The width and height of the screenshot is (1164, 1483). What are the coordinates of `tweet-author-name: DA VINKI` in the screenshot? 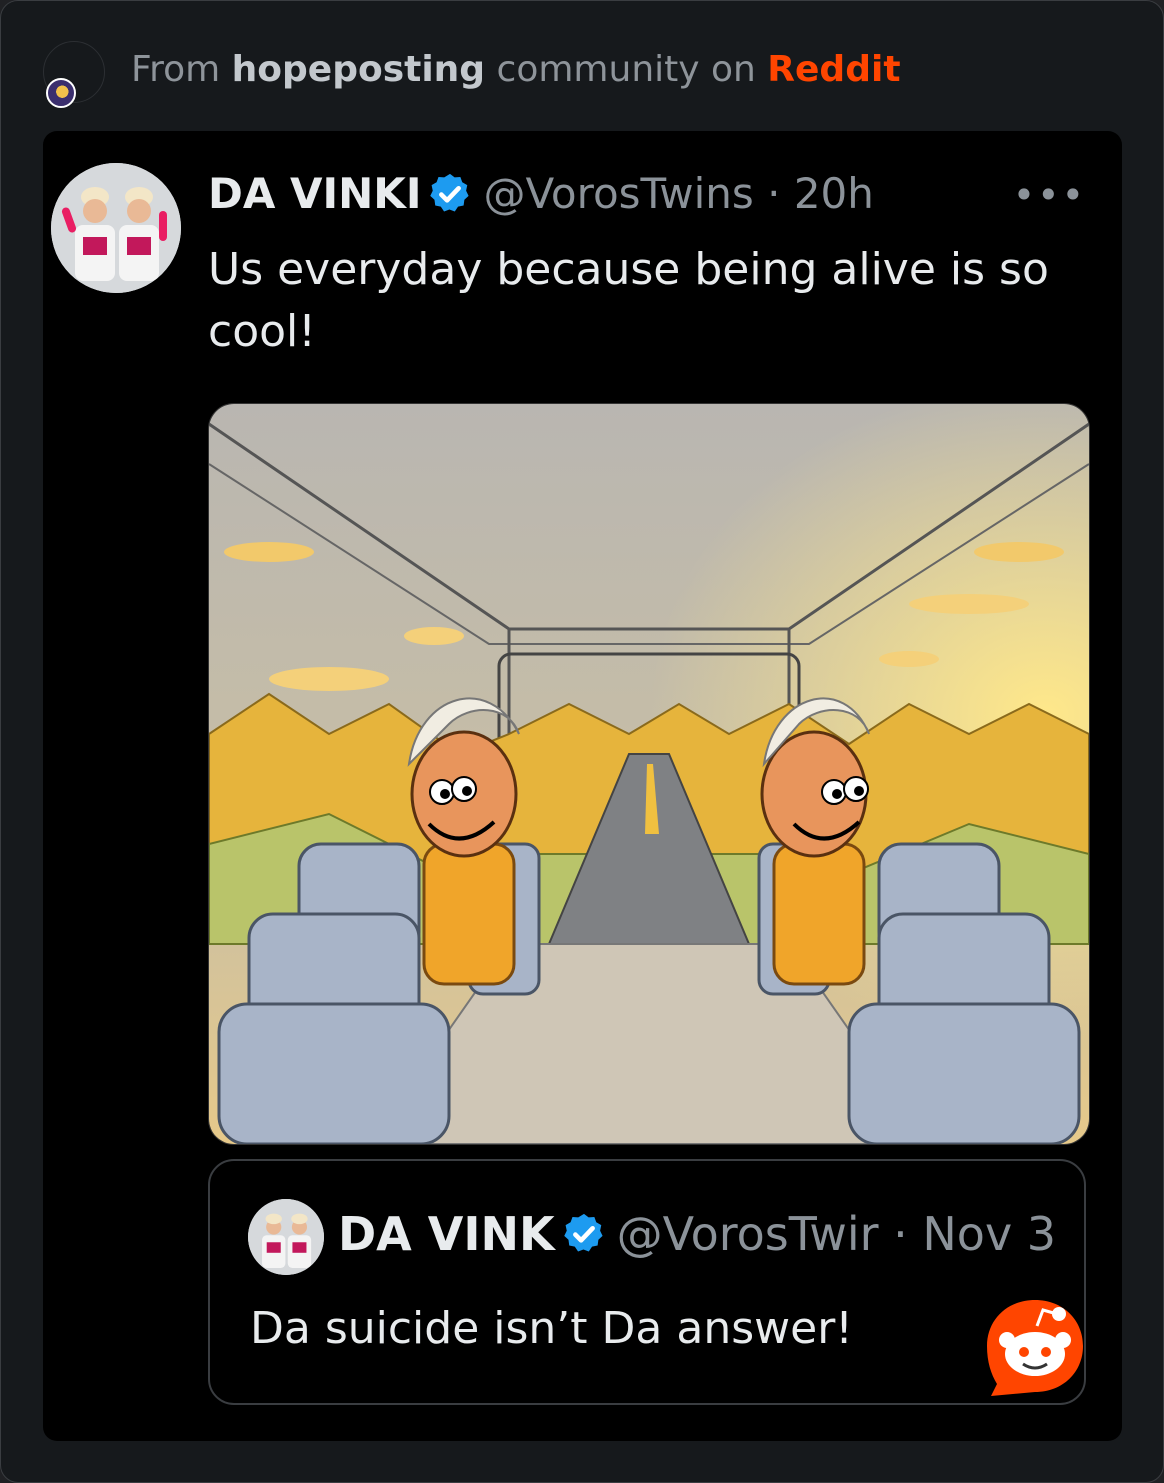 It's located at (314, 193).